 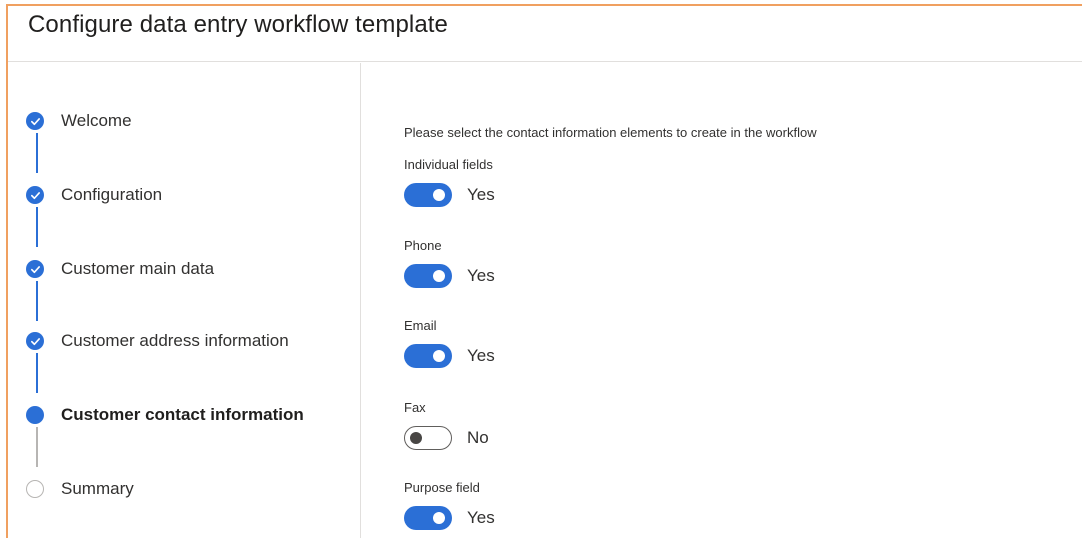 What do you see at coordinates (138, 268) in the screenshot?
I see `step-label: Customer main data` at bounding box center [138, 268].